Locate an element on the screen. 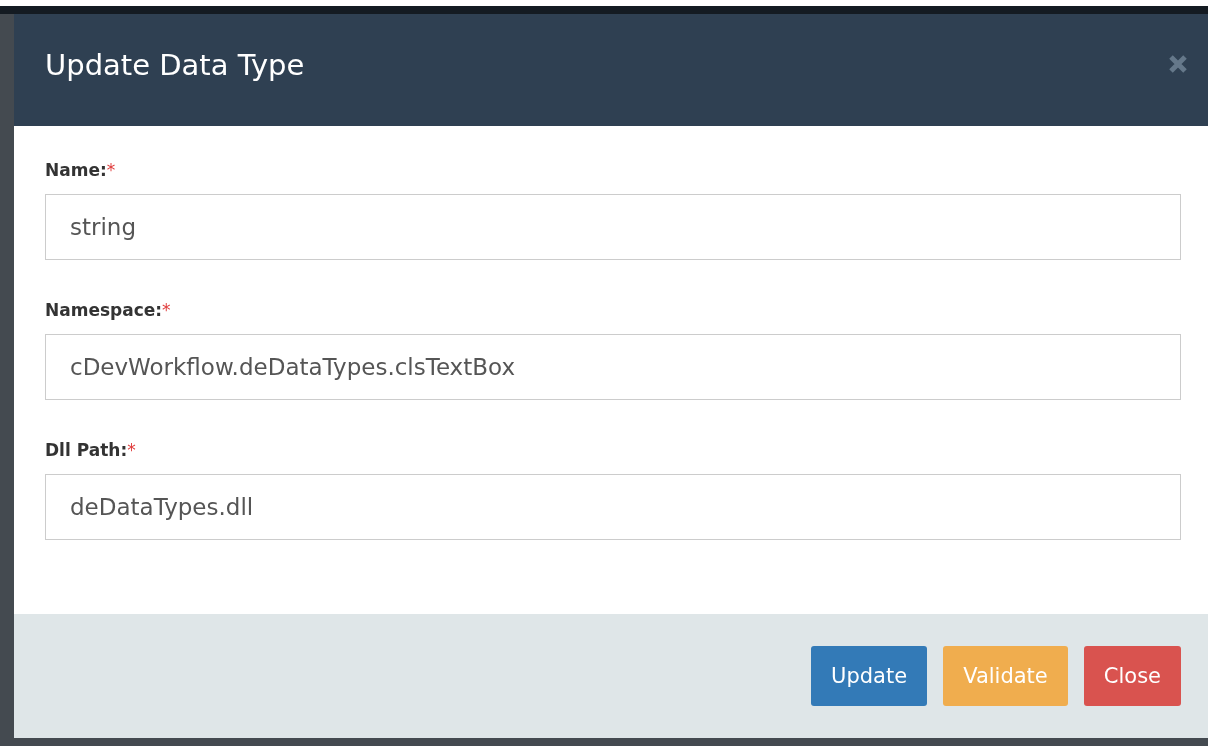 This screenshot has width=1208, height=746. update-button: Update is located at coordinates (869, 676).